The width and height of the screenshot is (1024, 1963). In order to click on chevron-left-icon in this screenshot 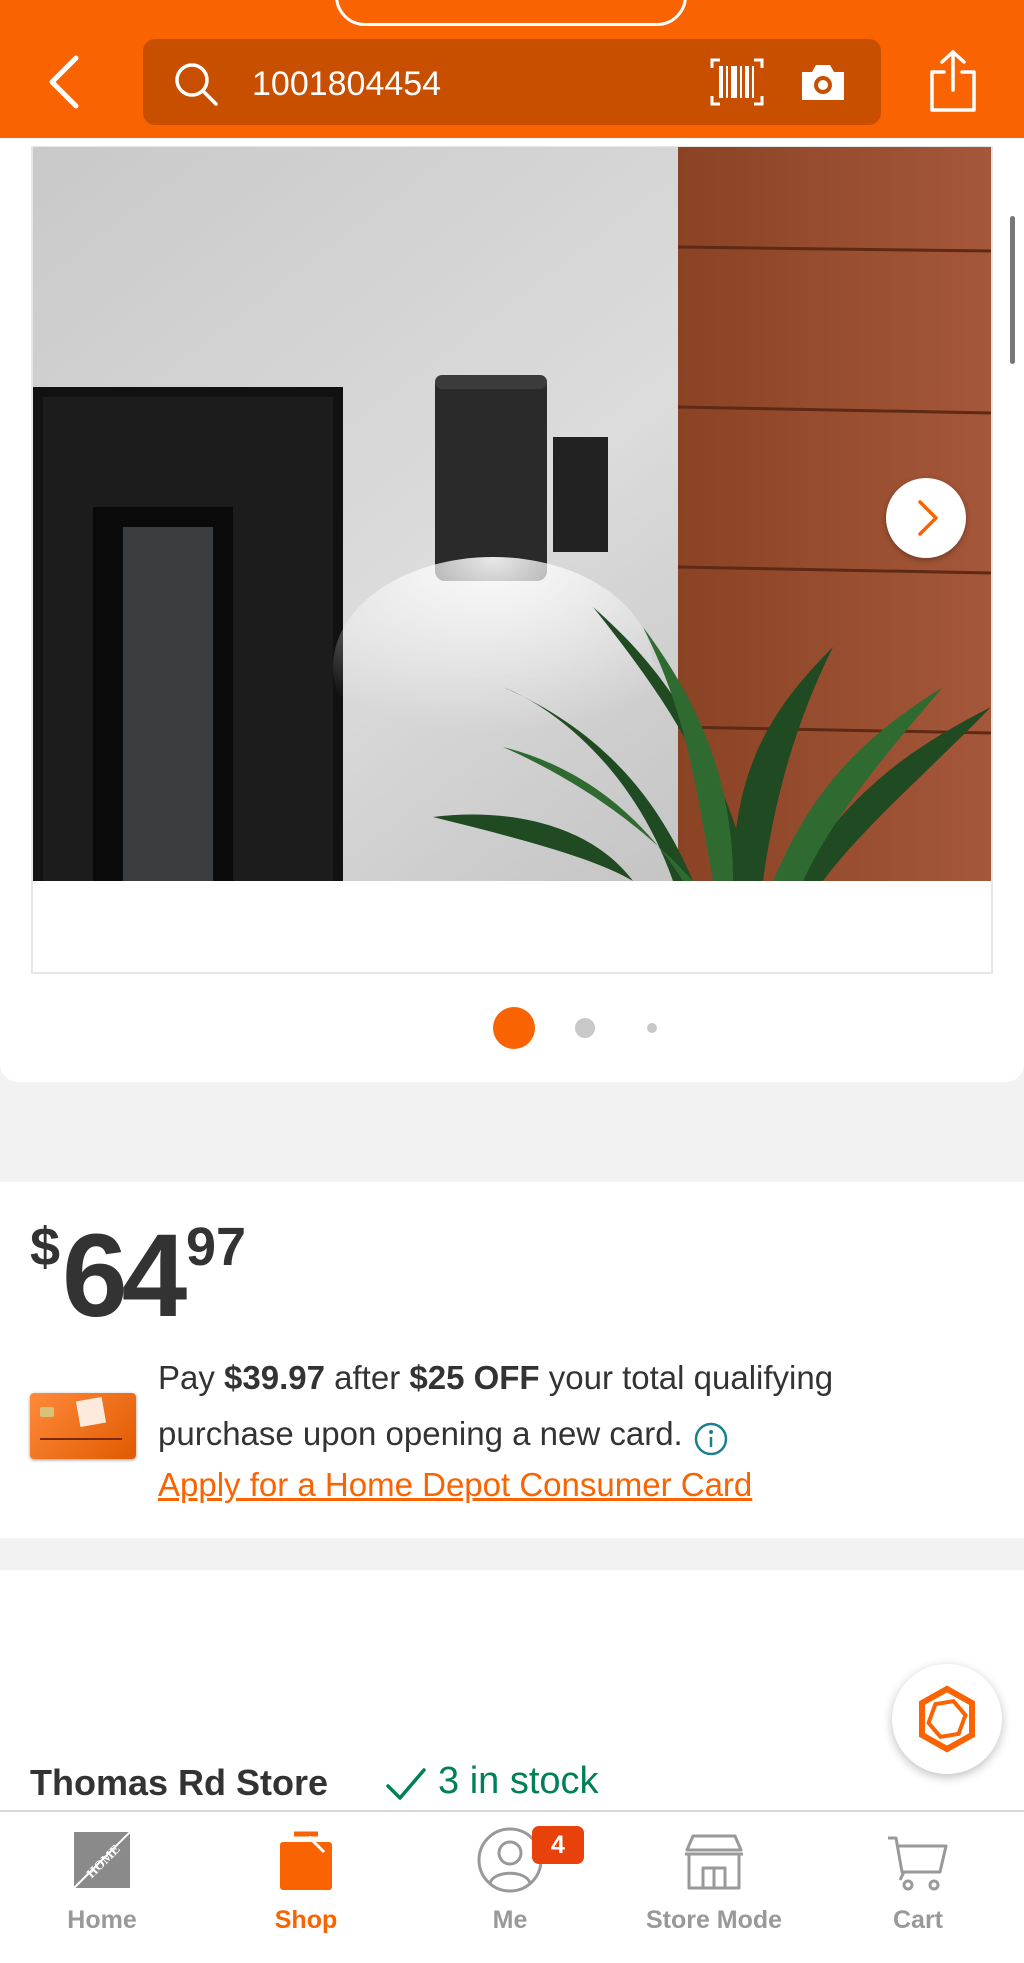, I will do `click(64, 82)`.